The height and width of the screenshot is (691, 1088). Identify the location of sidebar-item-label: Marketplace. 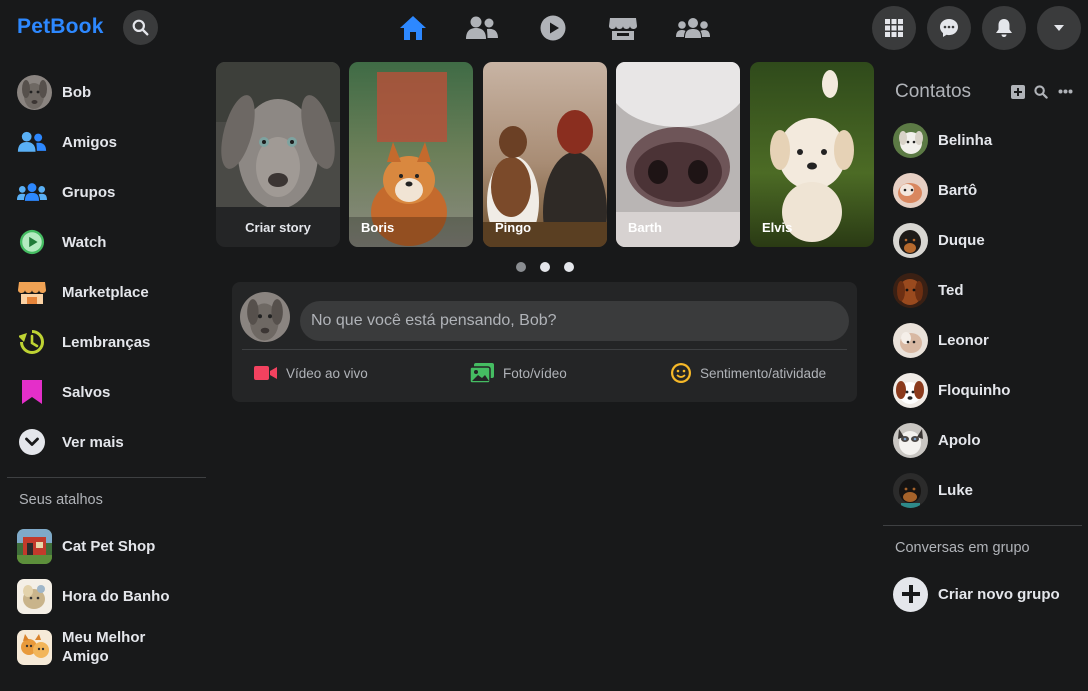
(105, 292).